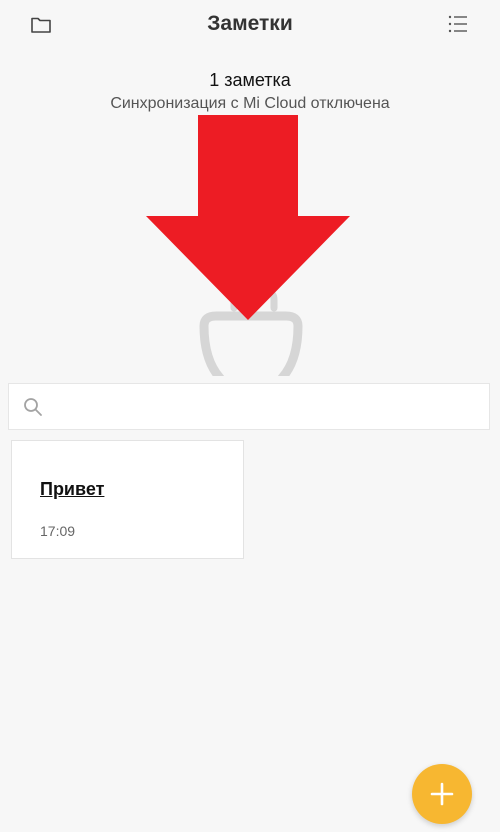  I want to click on top-bar: Заметки, so click(250, 24).